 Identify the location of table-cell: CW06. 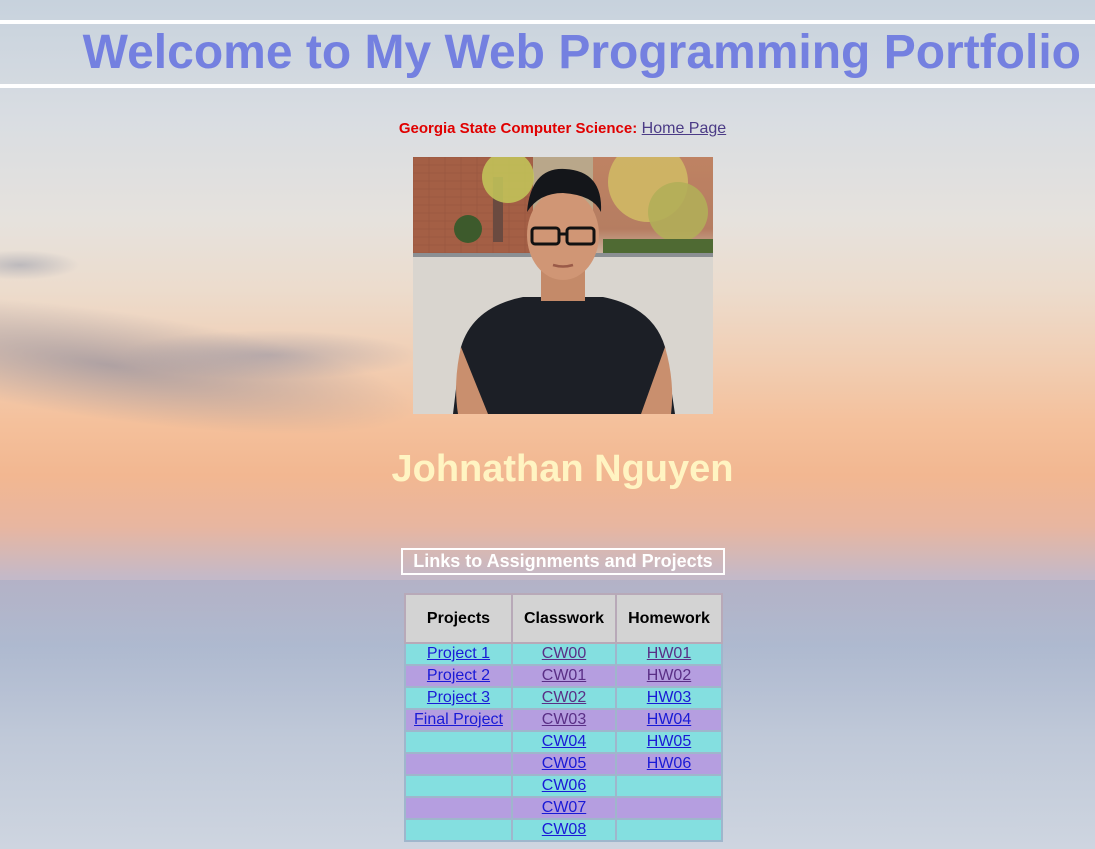
(564, 786).